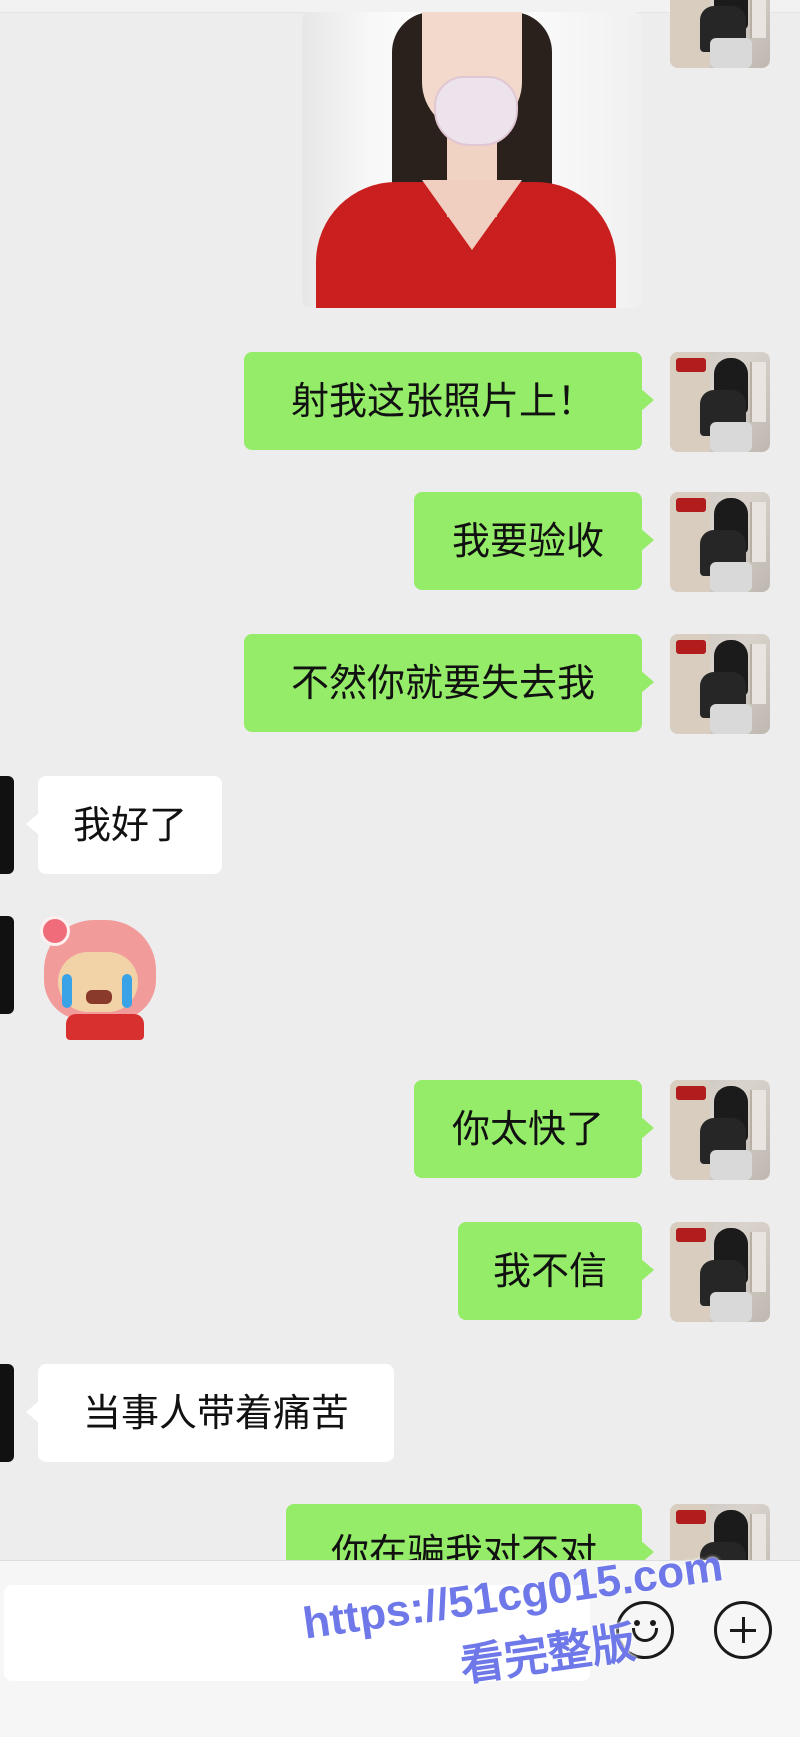 The image size is (800, 1737). I want to click on message-bubble-outgoing: 你在骗我对不对, so click(470, 1532).